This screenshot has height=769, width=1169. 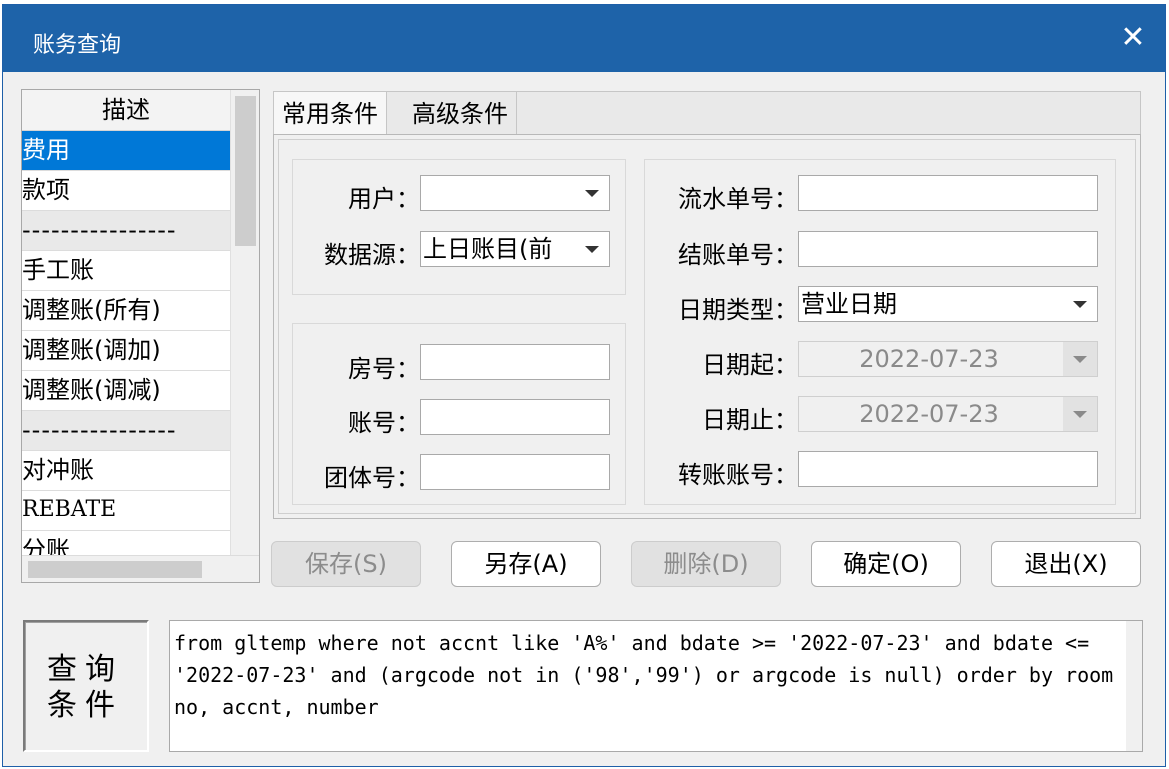 I want to click on transfer-label: 转账账号：, so click(x=738, y=475).